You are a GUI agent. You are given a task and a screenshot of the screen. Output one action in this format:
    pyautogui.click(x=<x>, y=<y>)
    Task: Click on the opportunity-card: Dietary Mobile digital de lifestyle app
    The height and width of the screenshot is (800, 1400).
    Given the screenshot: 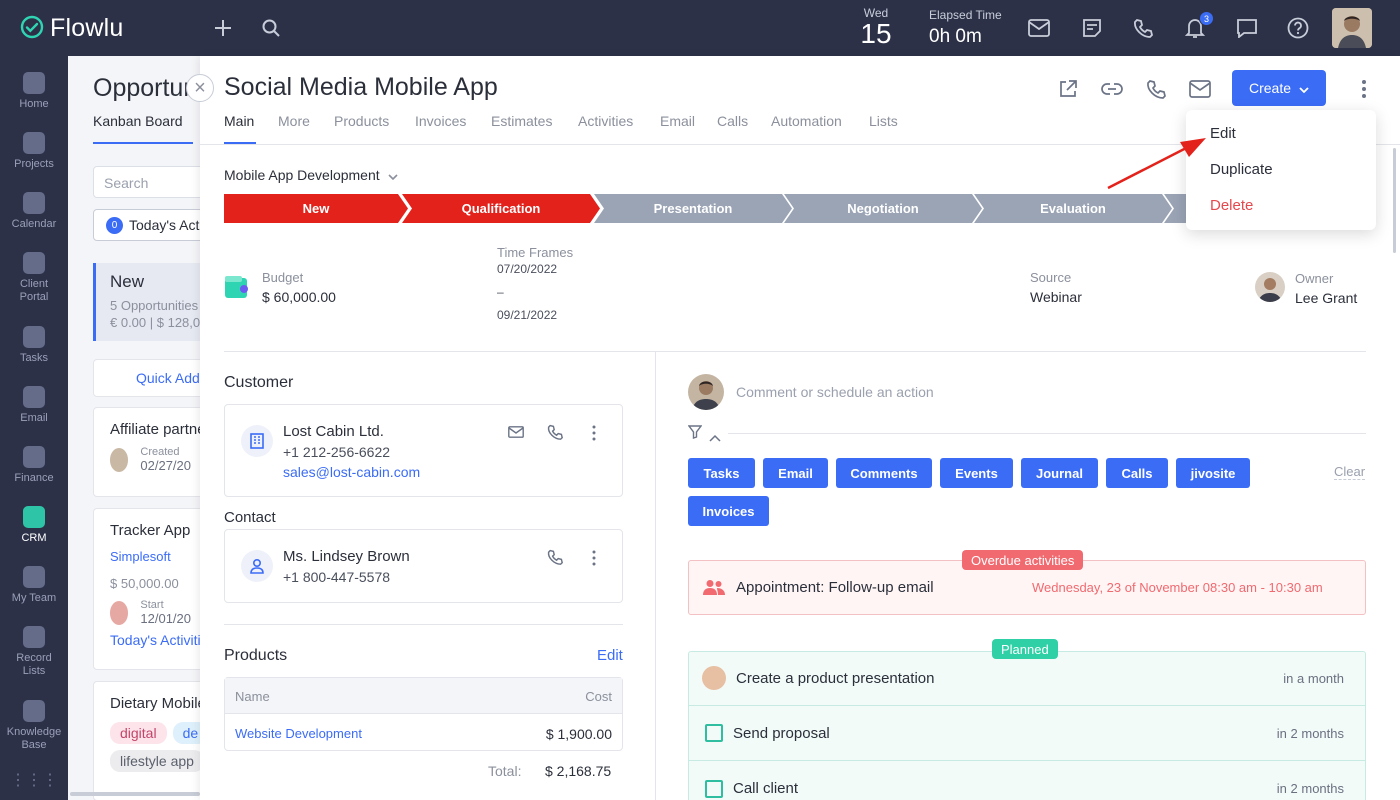 What is the action you would take?
    pyautogui.click(x=150, y=740)
    